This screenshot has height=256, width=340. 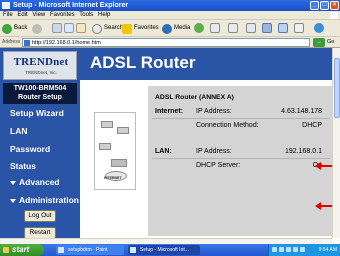 I want to click on favorites-label: Favorites, so click(x=146, y=28).